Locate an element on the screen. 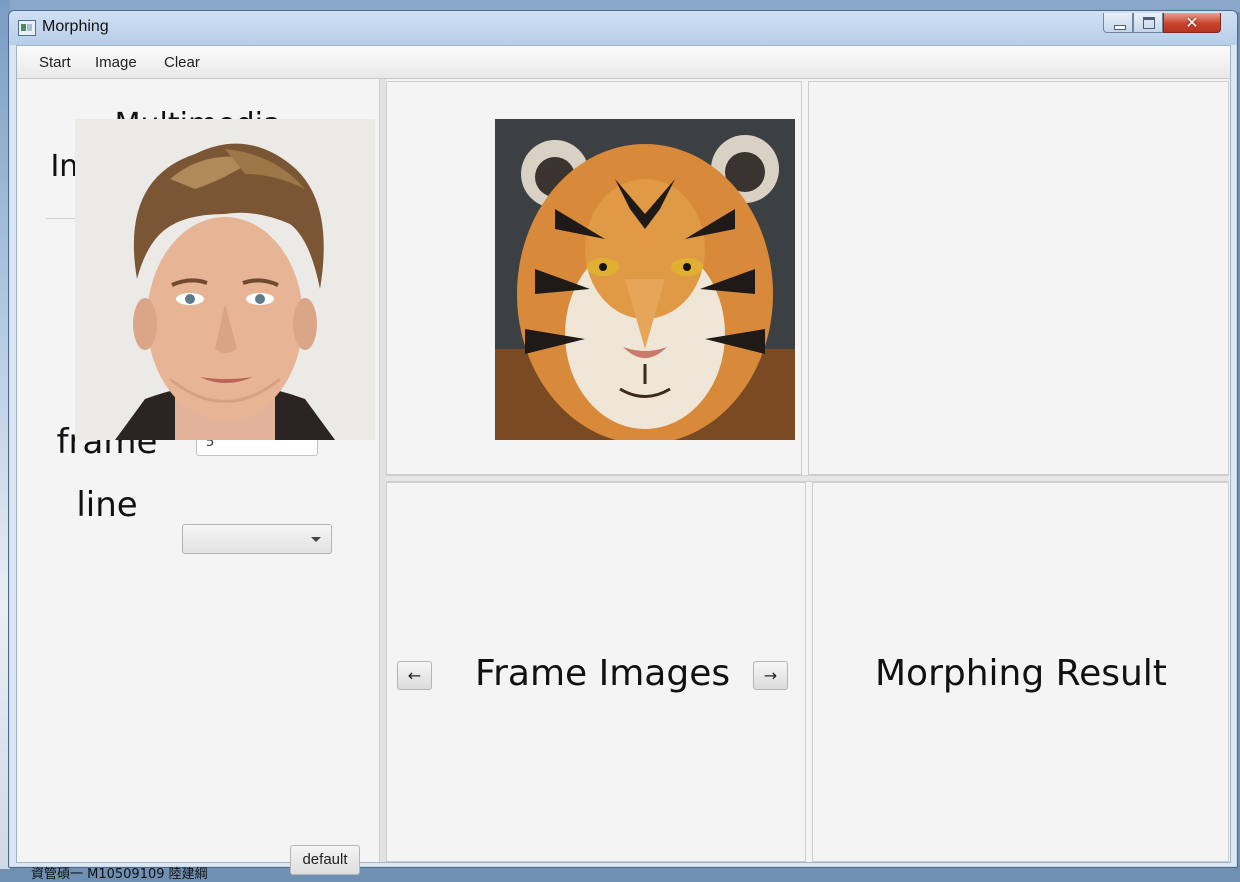 This screenshot has width=1240, height=882. app-icon is located at coordinates (27, 28).